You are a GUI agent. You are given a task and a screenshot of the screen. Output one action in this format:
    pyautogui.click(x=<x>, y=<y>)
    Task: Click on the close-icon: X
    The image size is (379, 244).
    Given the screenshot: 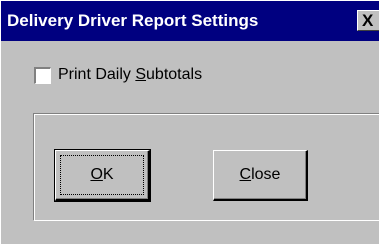 What is the action you would take?
    pyautogui.click(x=368, y=20)
    